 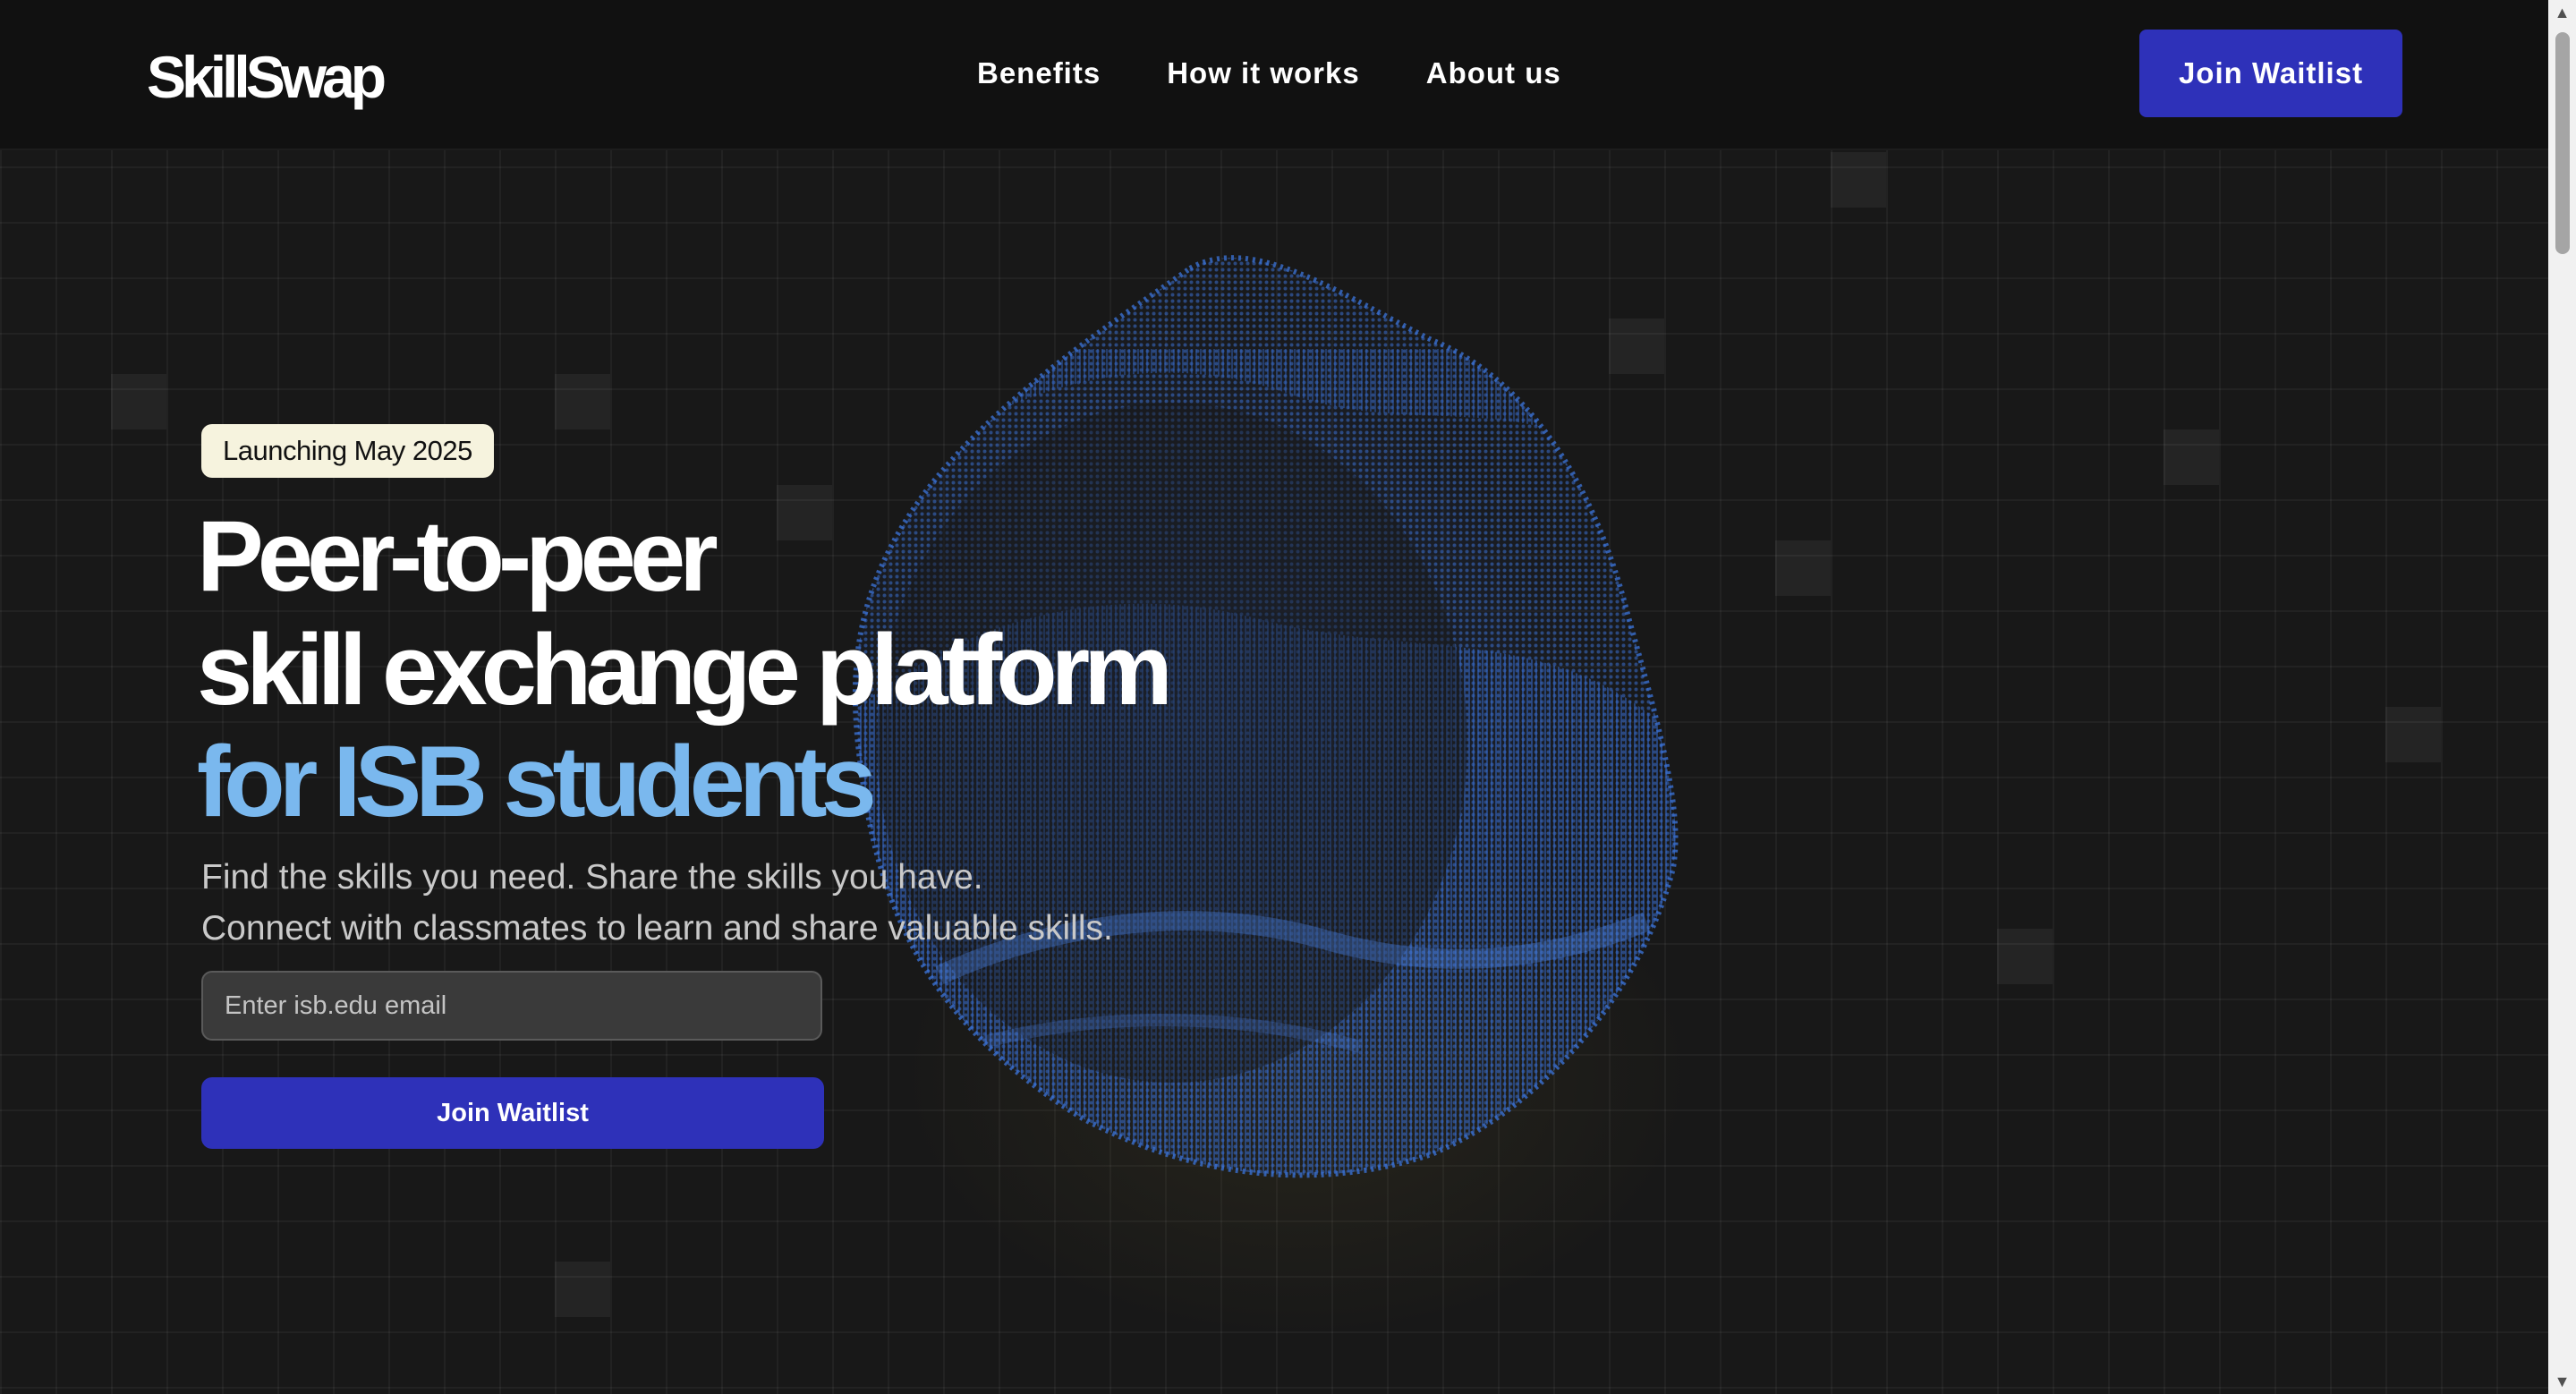 I want to click on scroll-down-arrow-icon: ▼, so click(x=2562, y=1381).